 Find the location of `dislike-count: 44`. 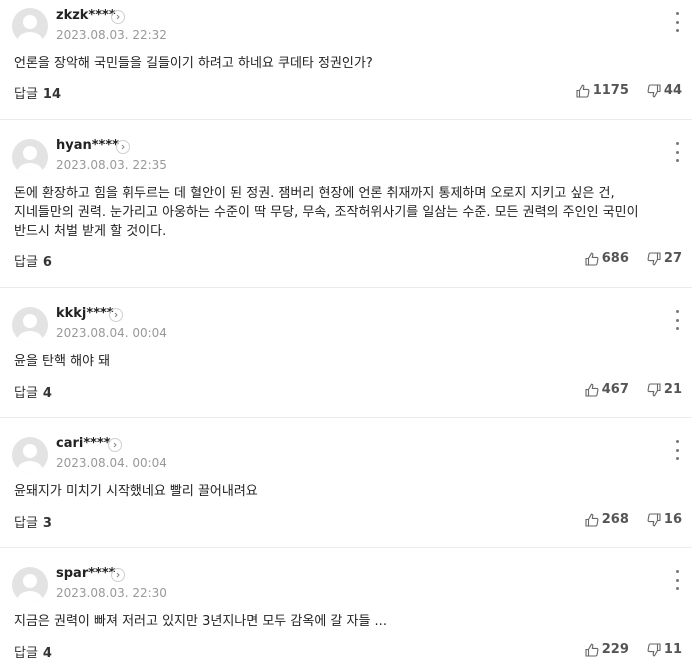

dislike-count: 44 is located at coordinates (672, 90).